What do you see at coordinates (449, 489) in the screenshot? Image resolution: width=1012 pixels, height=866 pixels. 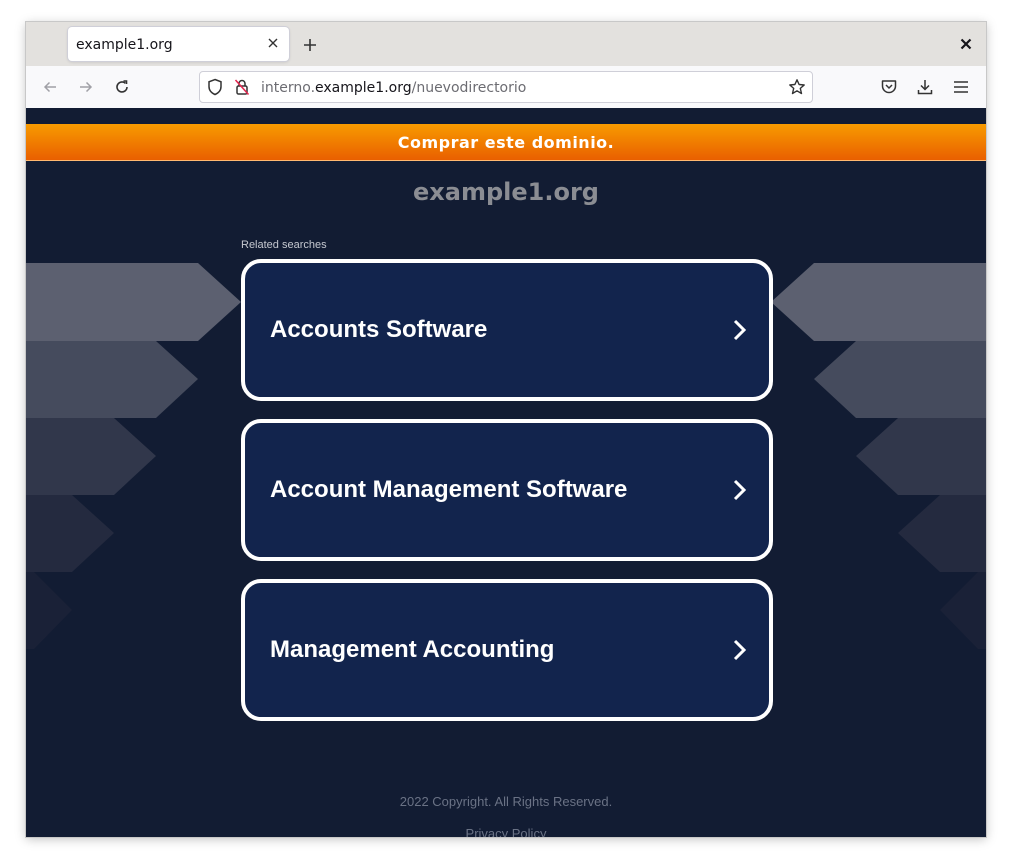 I see `result-label: Account Management Software` at bounding box center [449, 489].